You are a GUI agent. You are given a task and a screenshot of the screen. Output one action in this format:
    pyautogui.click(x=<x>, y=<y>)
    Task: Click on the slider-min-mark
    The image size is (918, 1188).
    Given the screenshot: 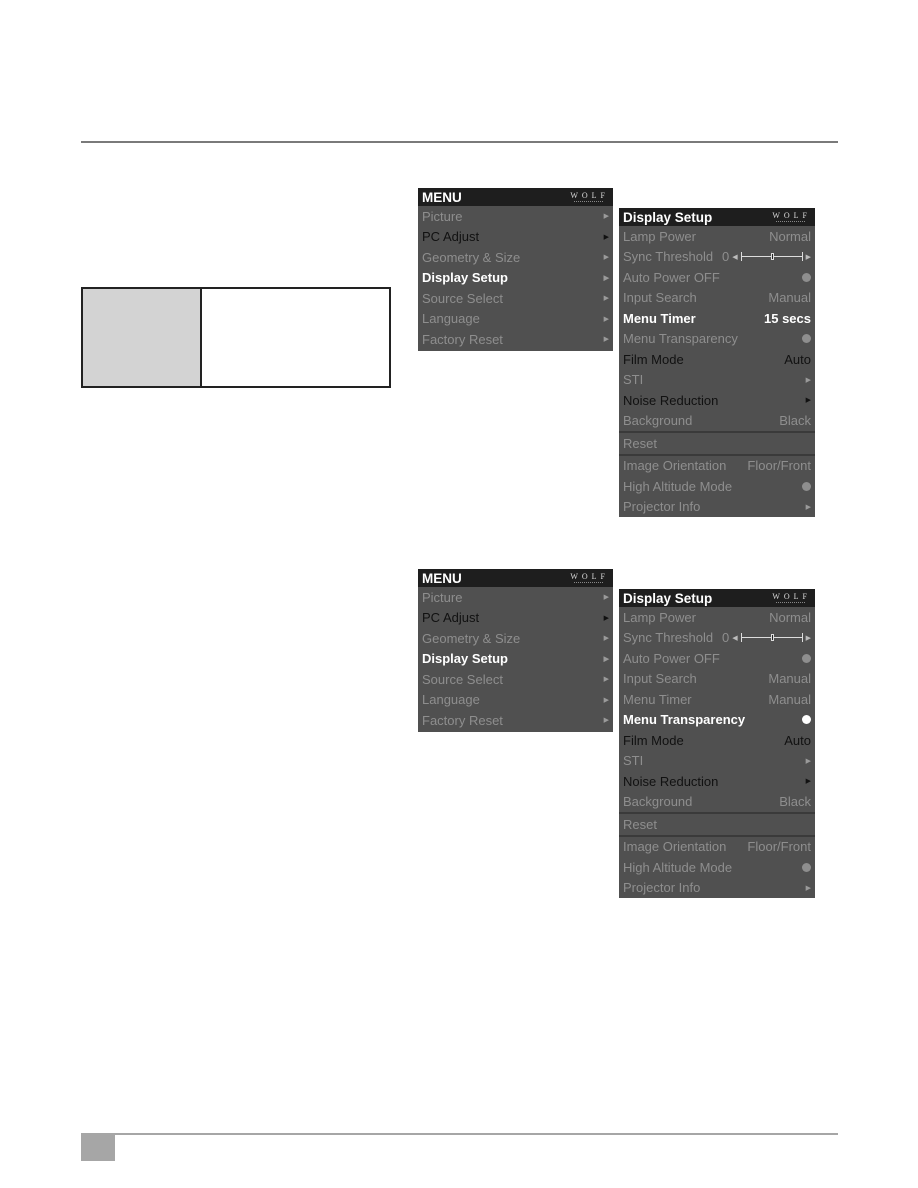 What is the action you would take?
    pyautogui.click(x=741, y=257)
    